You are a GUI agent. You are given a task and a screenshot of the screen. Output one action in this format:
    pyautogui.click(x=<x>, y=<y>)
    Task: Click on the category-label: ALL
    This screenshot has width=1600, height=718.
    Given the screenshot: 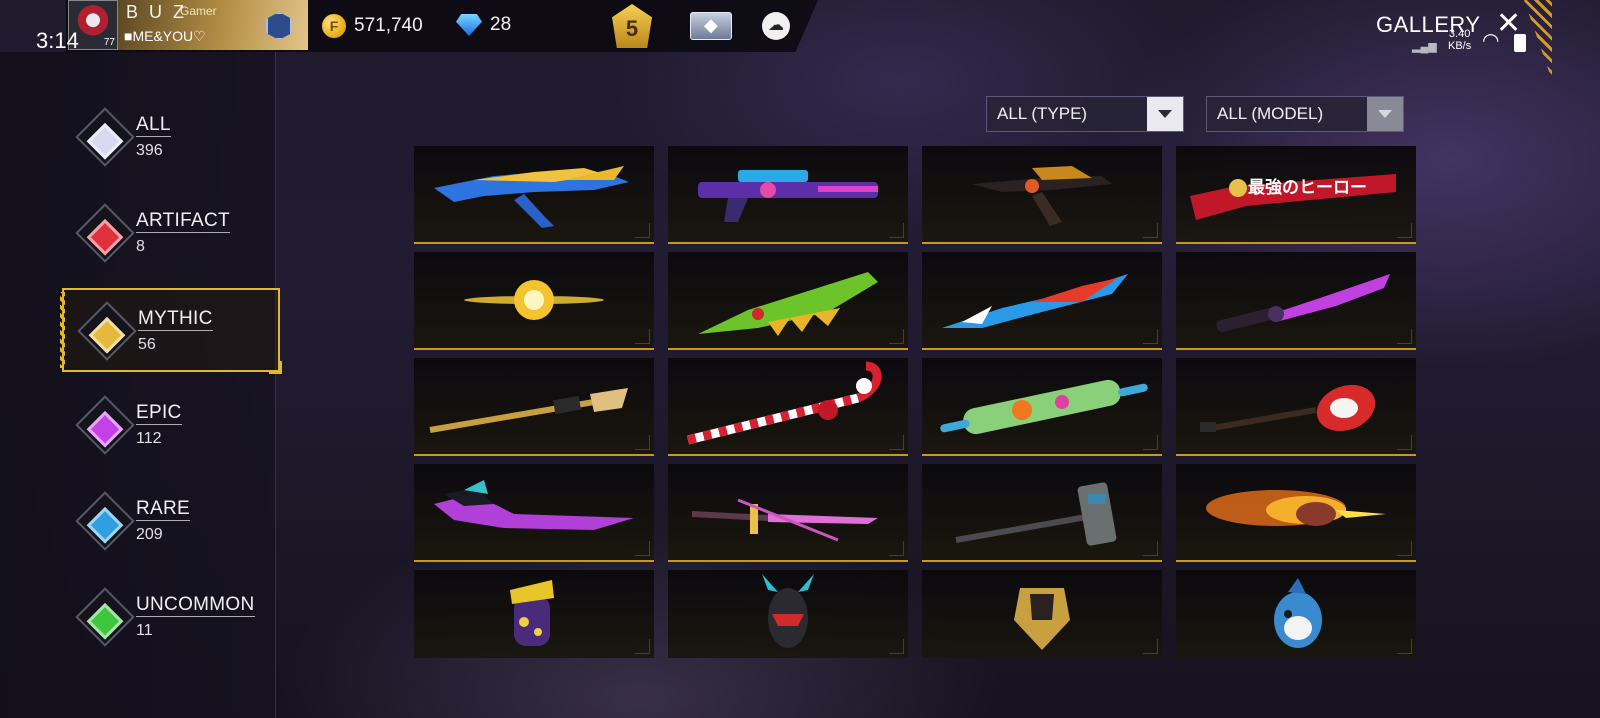 What is the action you would take?
    pyautogui.click(x=153, y=125)
    